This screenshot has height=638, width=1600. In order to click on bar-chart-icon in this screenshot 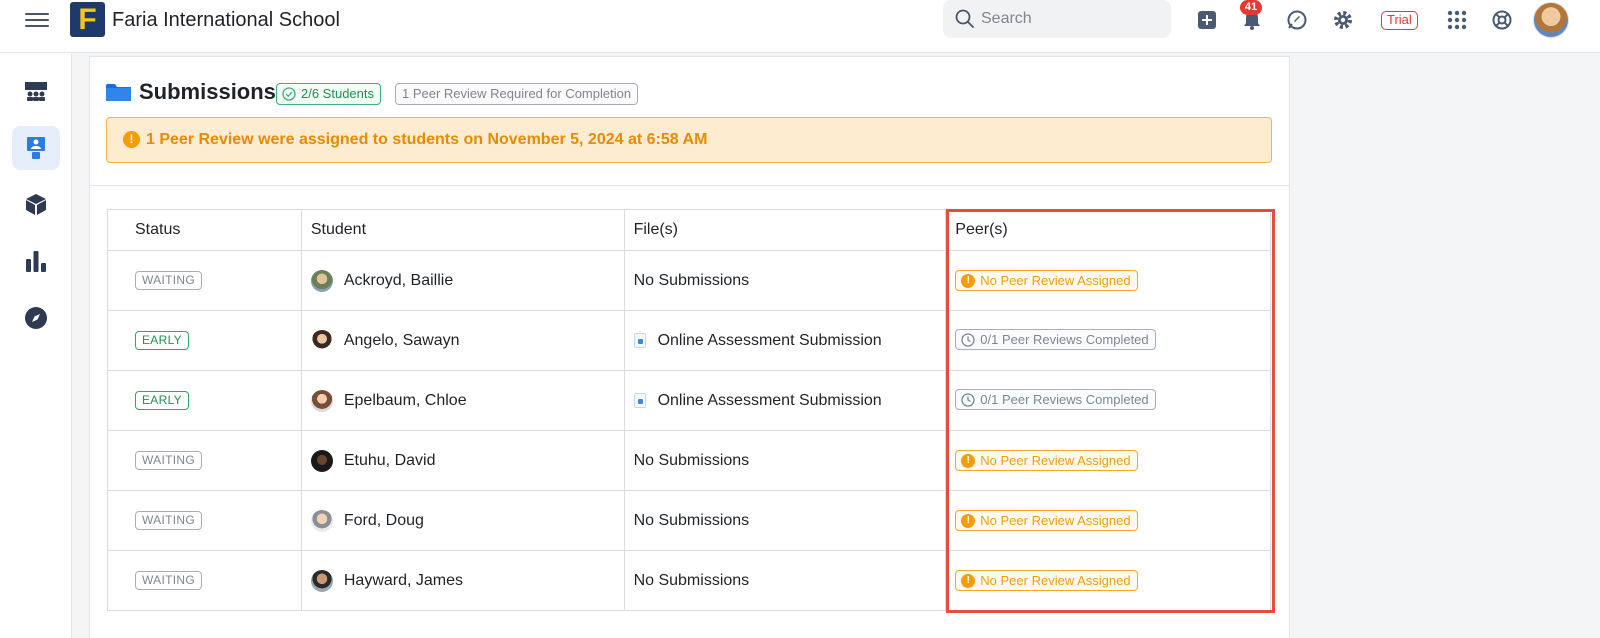, I will do `click(36, 261)`.